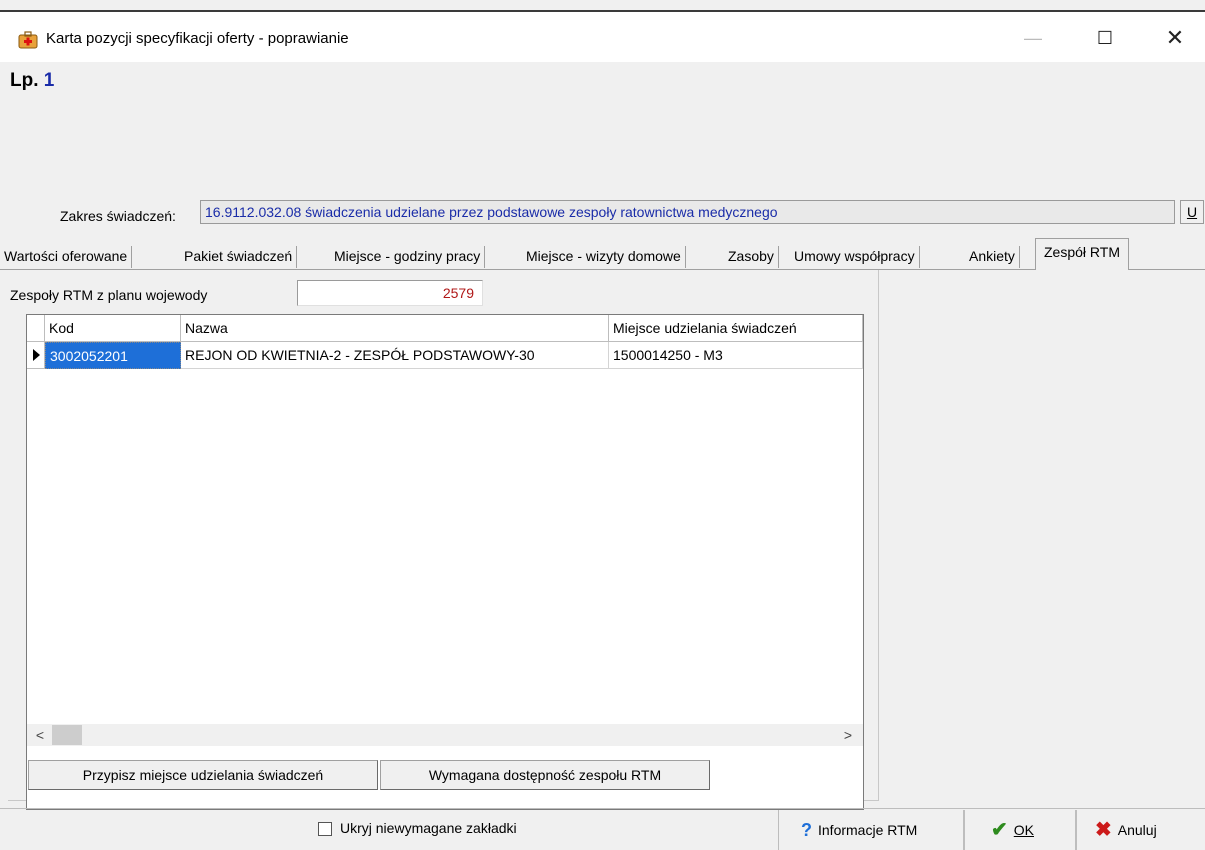 The width and height of the screenshot is (1205, 850). Describe the element at coordinates (751, 257) in the screenshot. I see `tab-zasoby: Zasoby` at that location.